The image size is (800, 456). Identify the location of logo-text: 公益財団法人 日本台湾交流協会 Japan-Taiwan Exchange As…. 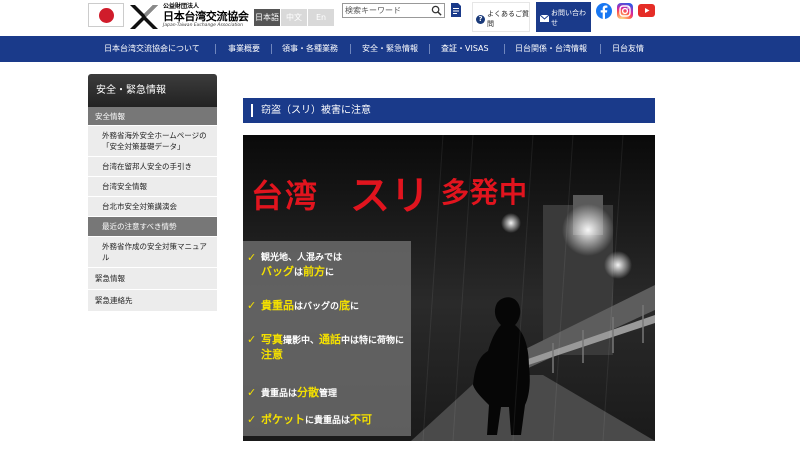
(208, 16).